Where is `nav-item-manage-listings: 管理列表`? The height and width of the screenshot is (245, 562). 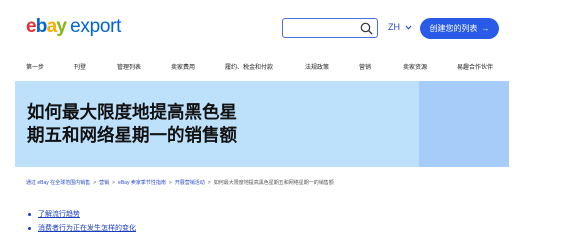 nav-item-manage-listings: 管理列表 is located at coordinates (129, 66).